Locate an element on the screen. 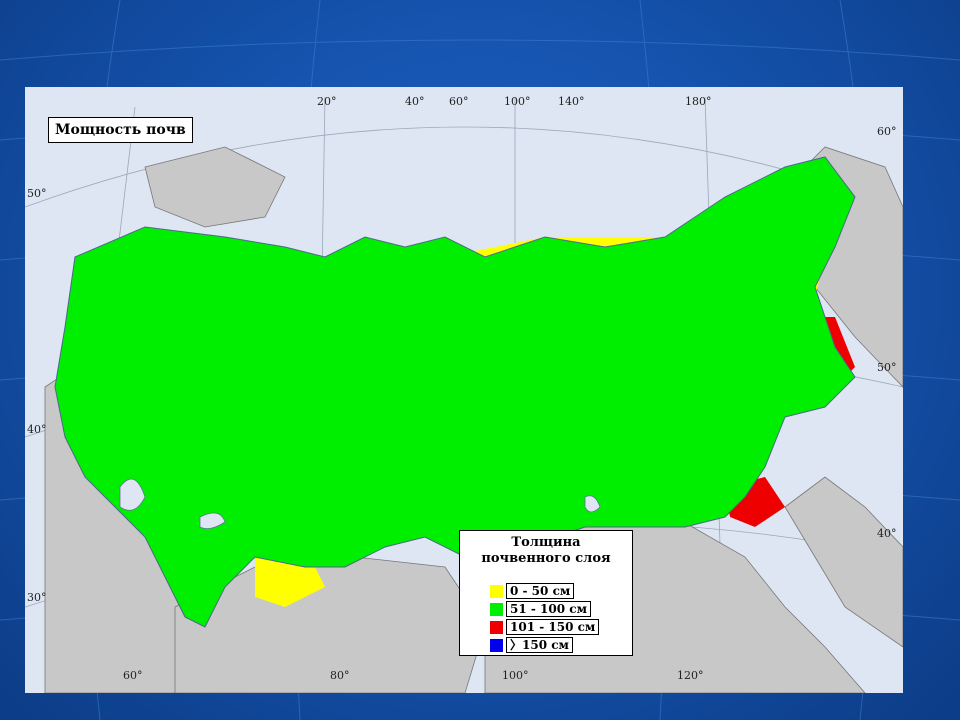 Image resolution: width=960 pixels, height=720 pixels. bottom-tick: 100° is located at coordinates (515, 675).